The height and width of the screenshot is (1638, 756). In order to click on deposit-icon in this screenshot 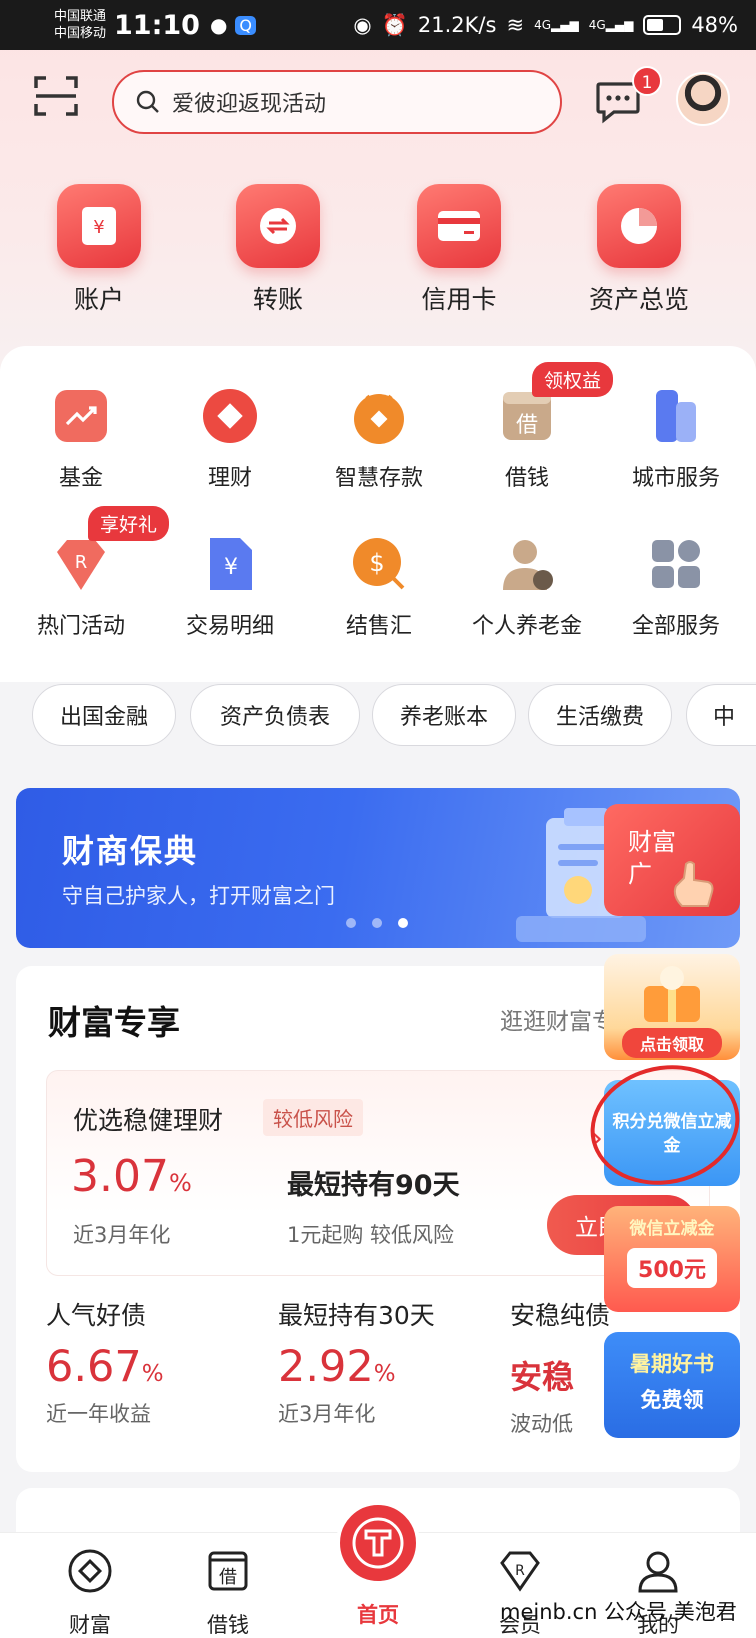, I will do `click(379, 416)`.